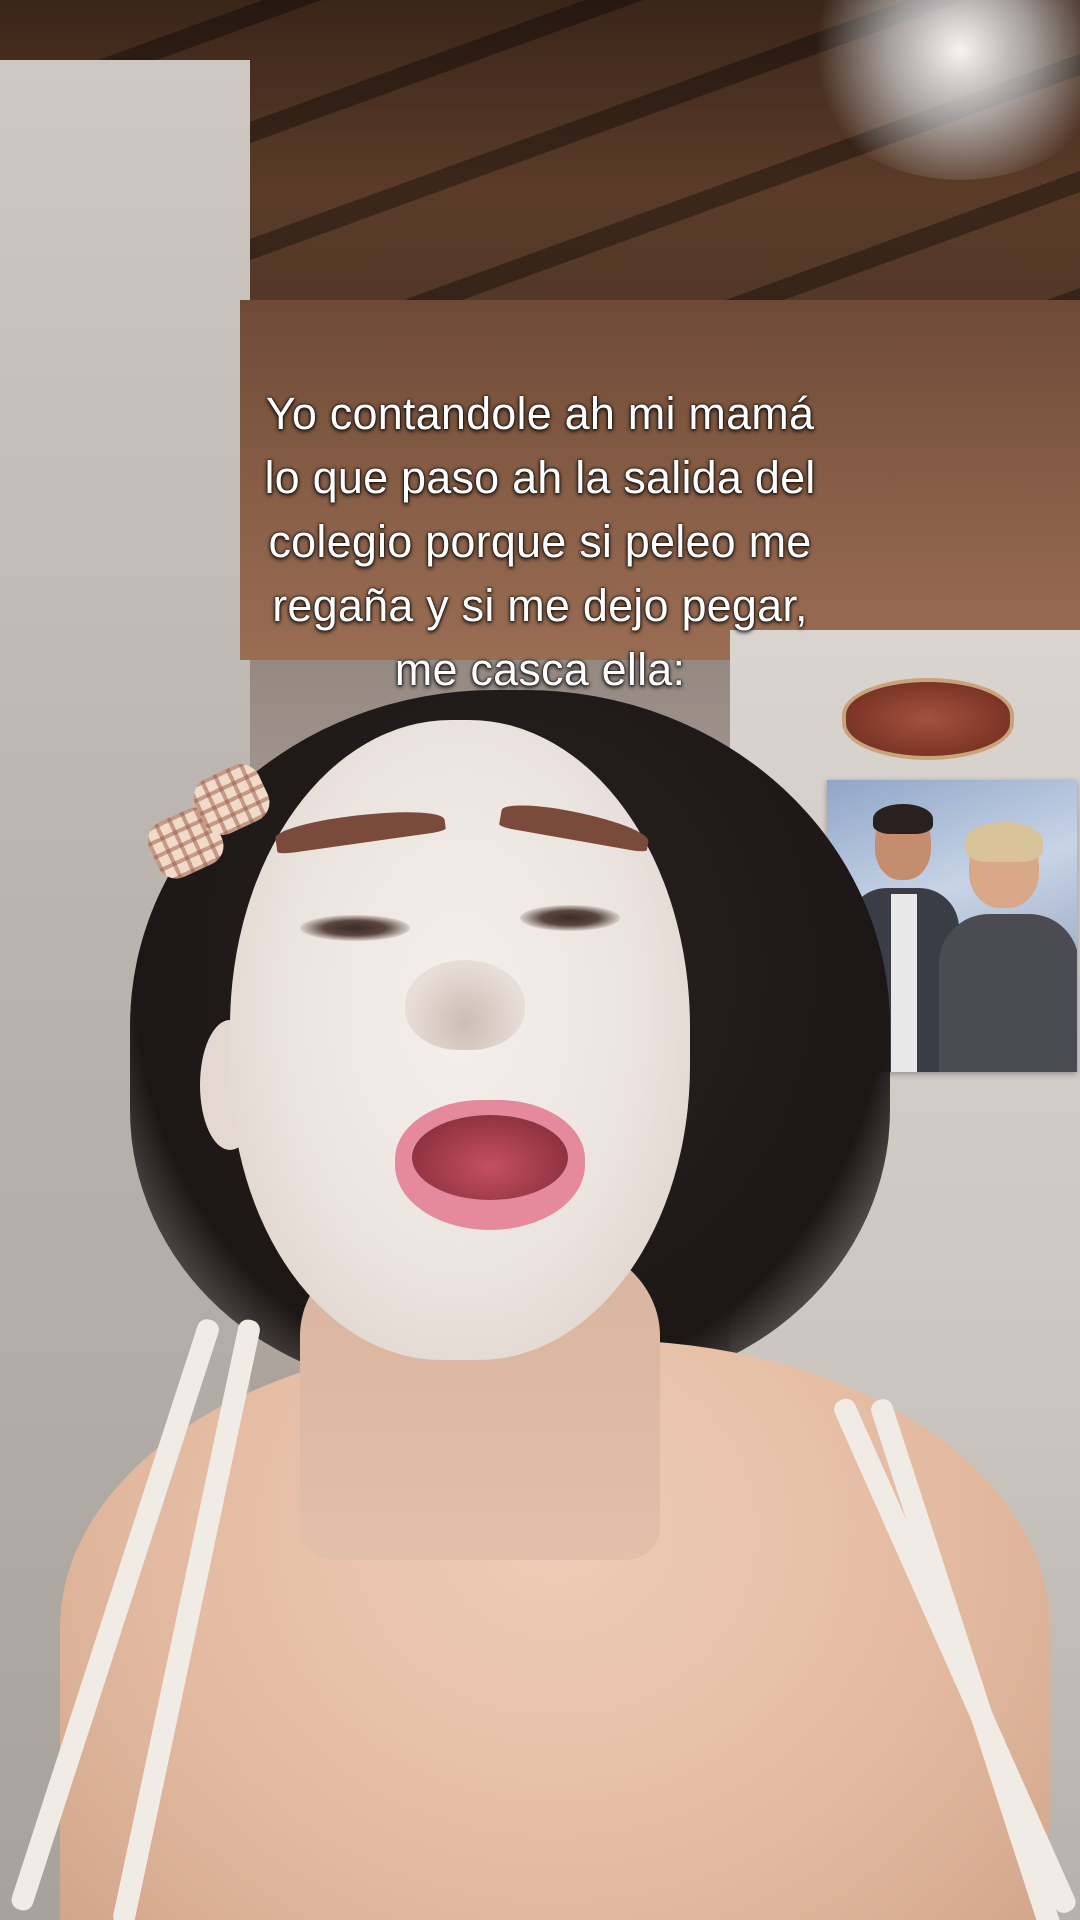  Describe the element at coordinates (540, 413) in the screenshot. I see `caption-line: Yo contandole ah mi mamá` at that location.